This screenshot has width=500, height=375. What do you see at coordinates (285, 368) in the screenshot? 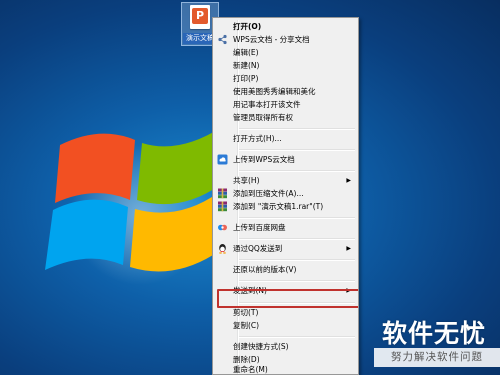
I see `menu-item-rename: 重命名(M)` at bounding box center [285, 368].